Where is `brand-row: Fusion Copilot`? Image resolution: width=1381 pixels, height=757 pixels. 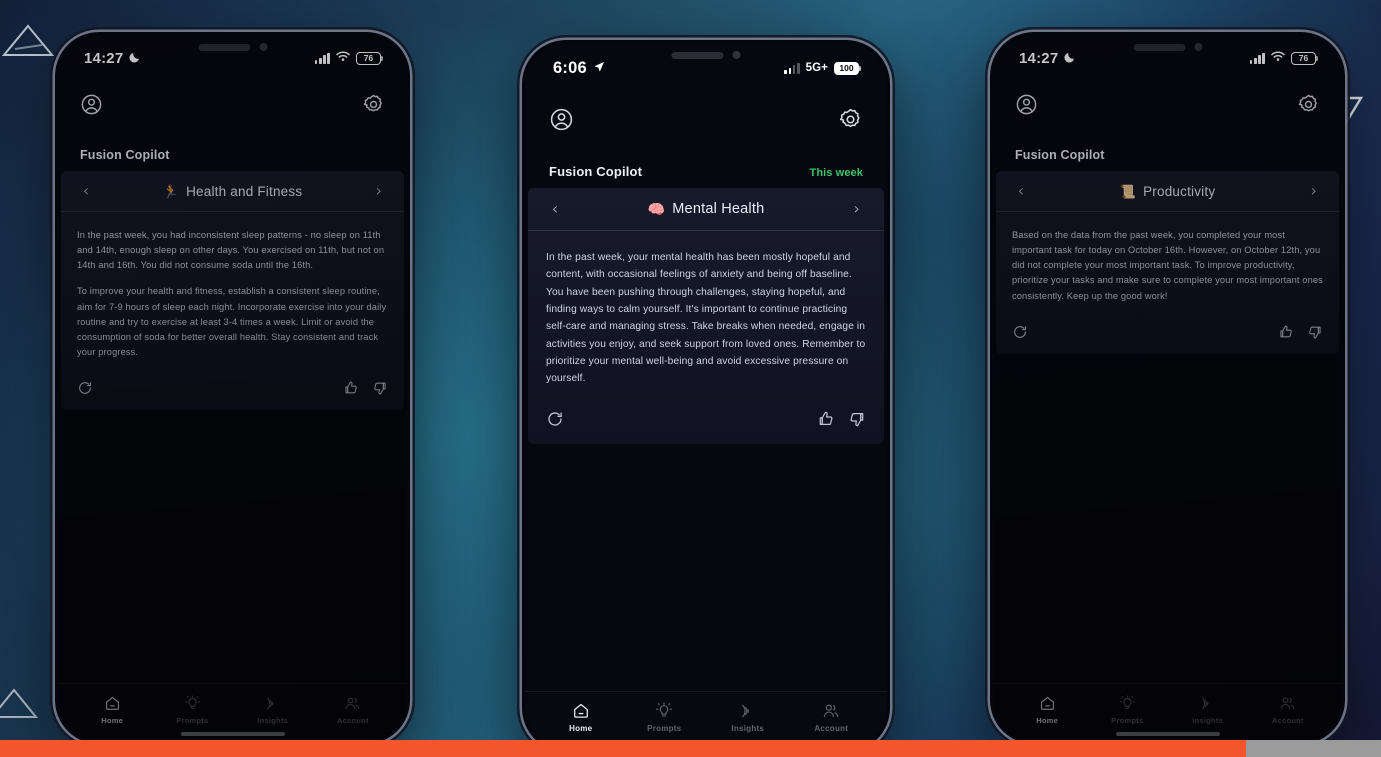
brand-row: Fusion Copilot is located at coordinates (1167, 146).